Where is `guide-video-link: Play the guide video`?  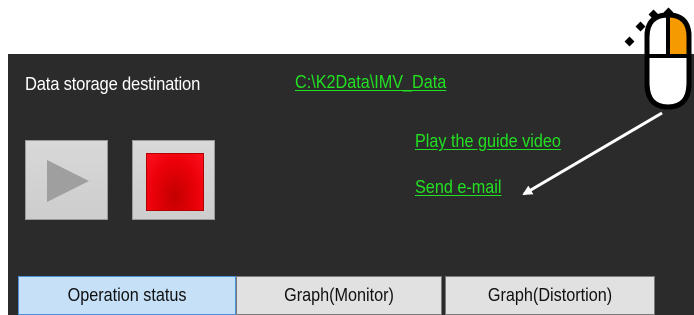
guide-video-link: Play the guide video is located at coordinates (488, 141).